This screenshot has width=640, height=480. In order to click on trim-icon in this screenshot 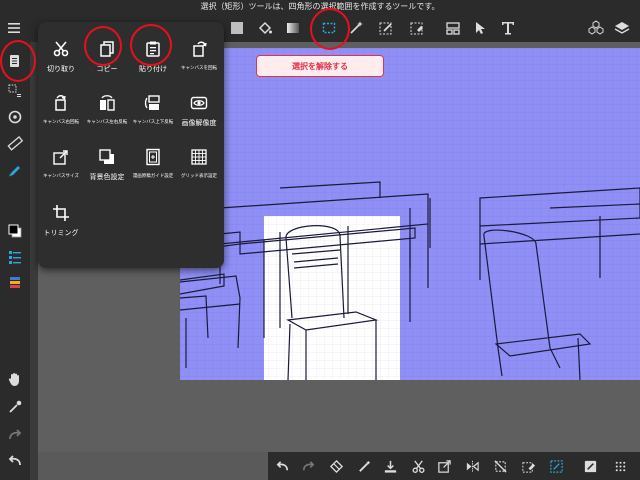, I will do `click(61, 213)`.